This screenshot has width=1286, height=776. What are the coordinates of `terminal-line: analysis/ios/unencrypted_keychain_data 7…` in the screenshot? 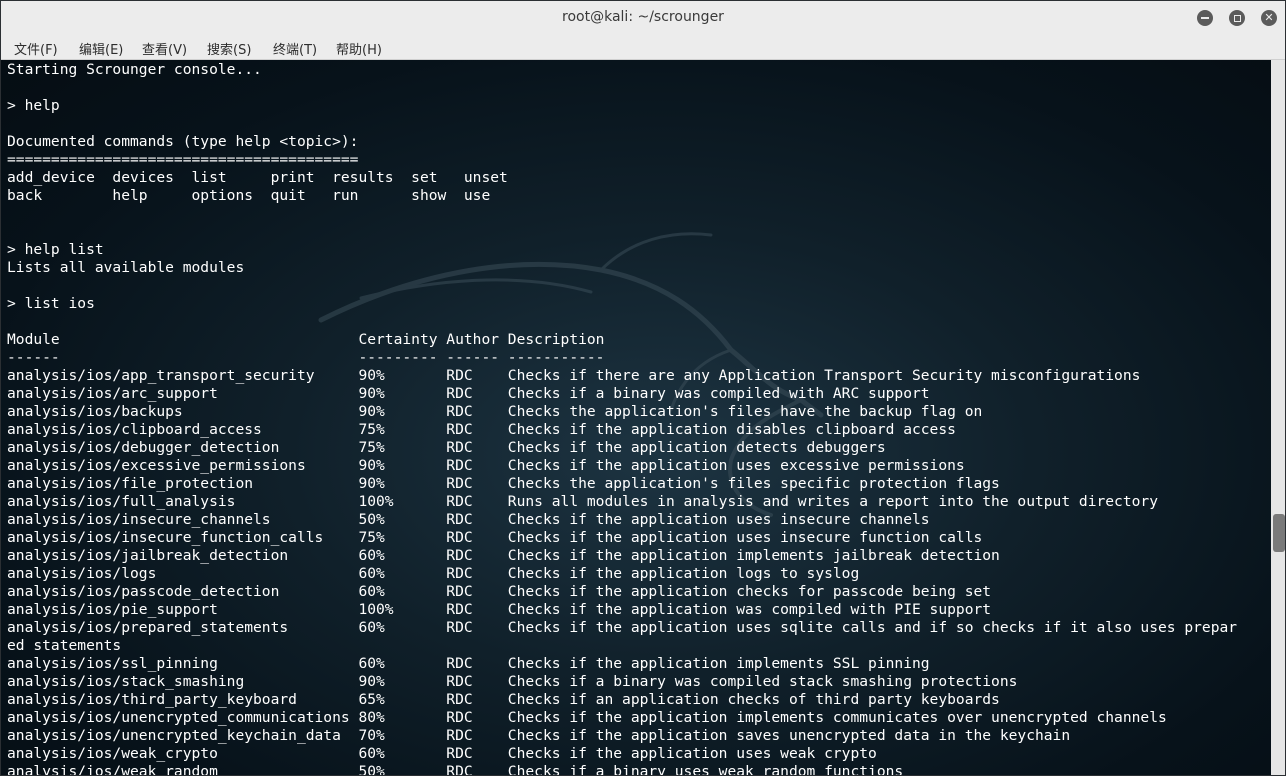 It's located at (539, 735).